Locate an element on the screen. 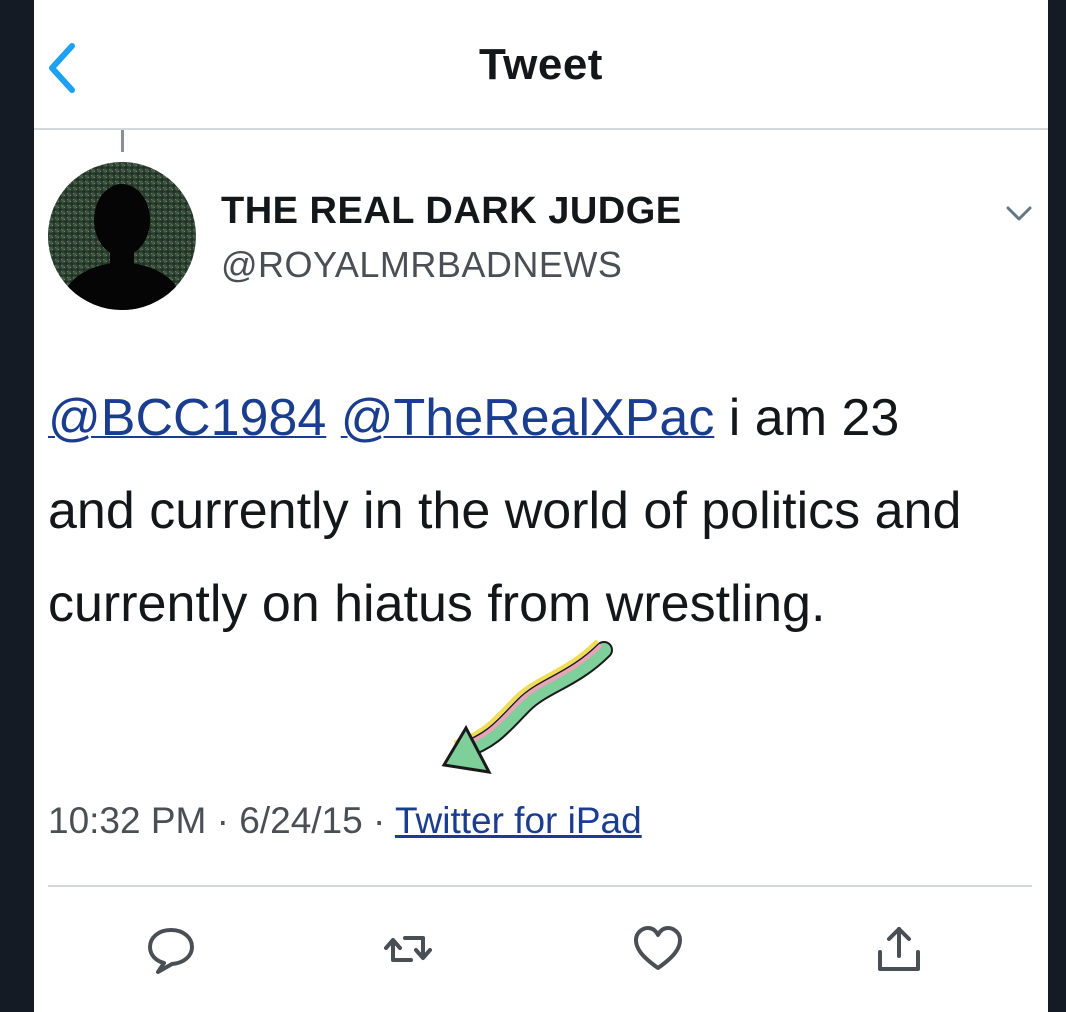 This screenshot has height=1012, width=1066. retweet-button is located at coordinates (408, 949).